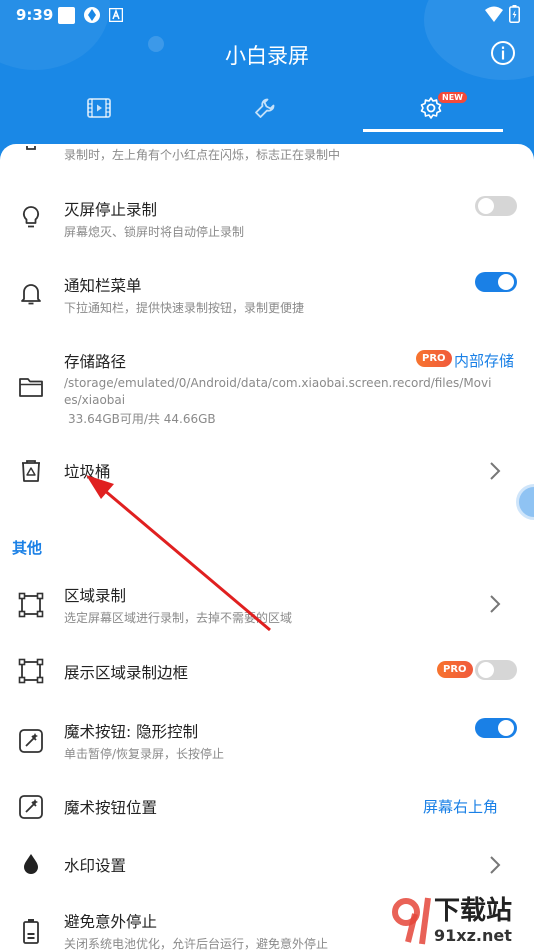 This screenshot has width=534, height=950. I want to click on status-time: 9:39, so click(35, 15).